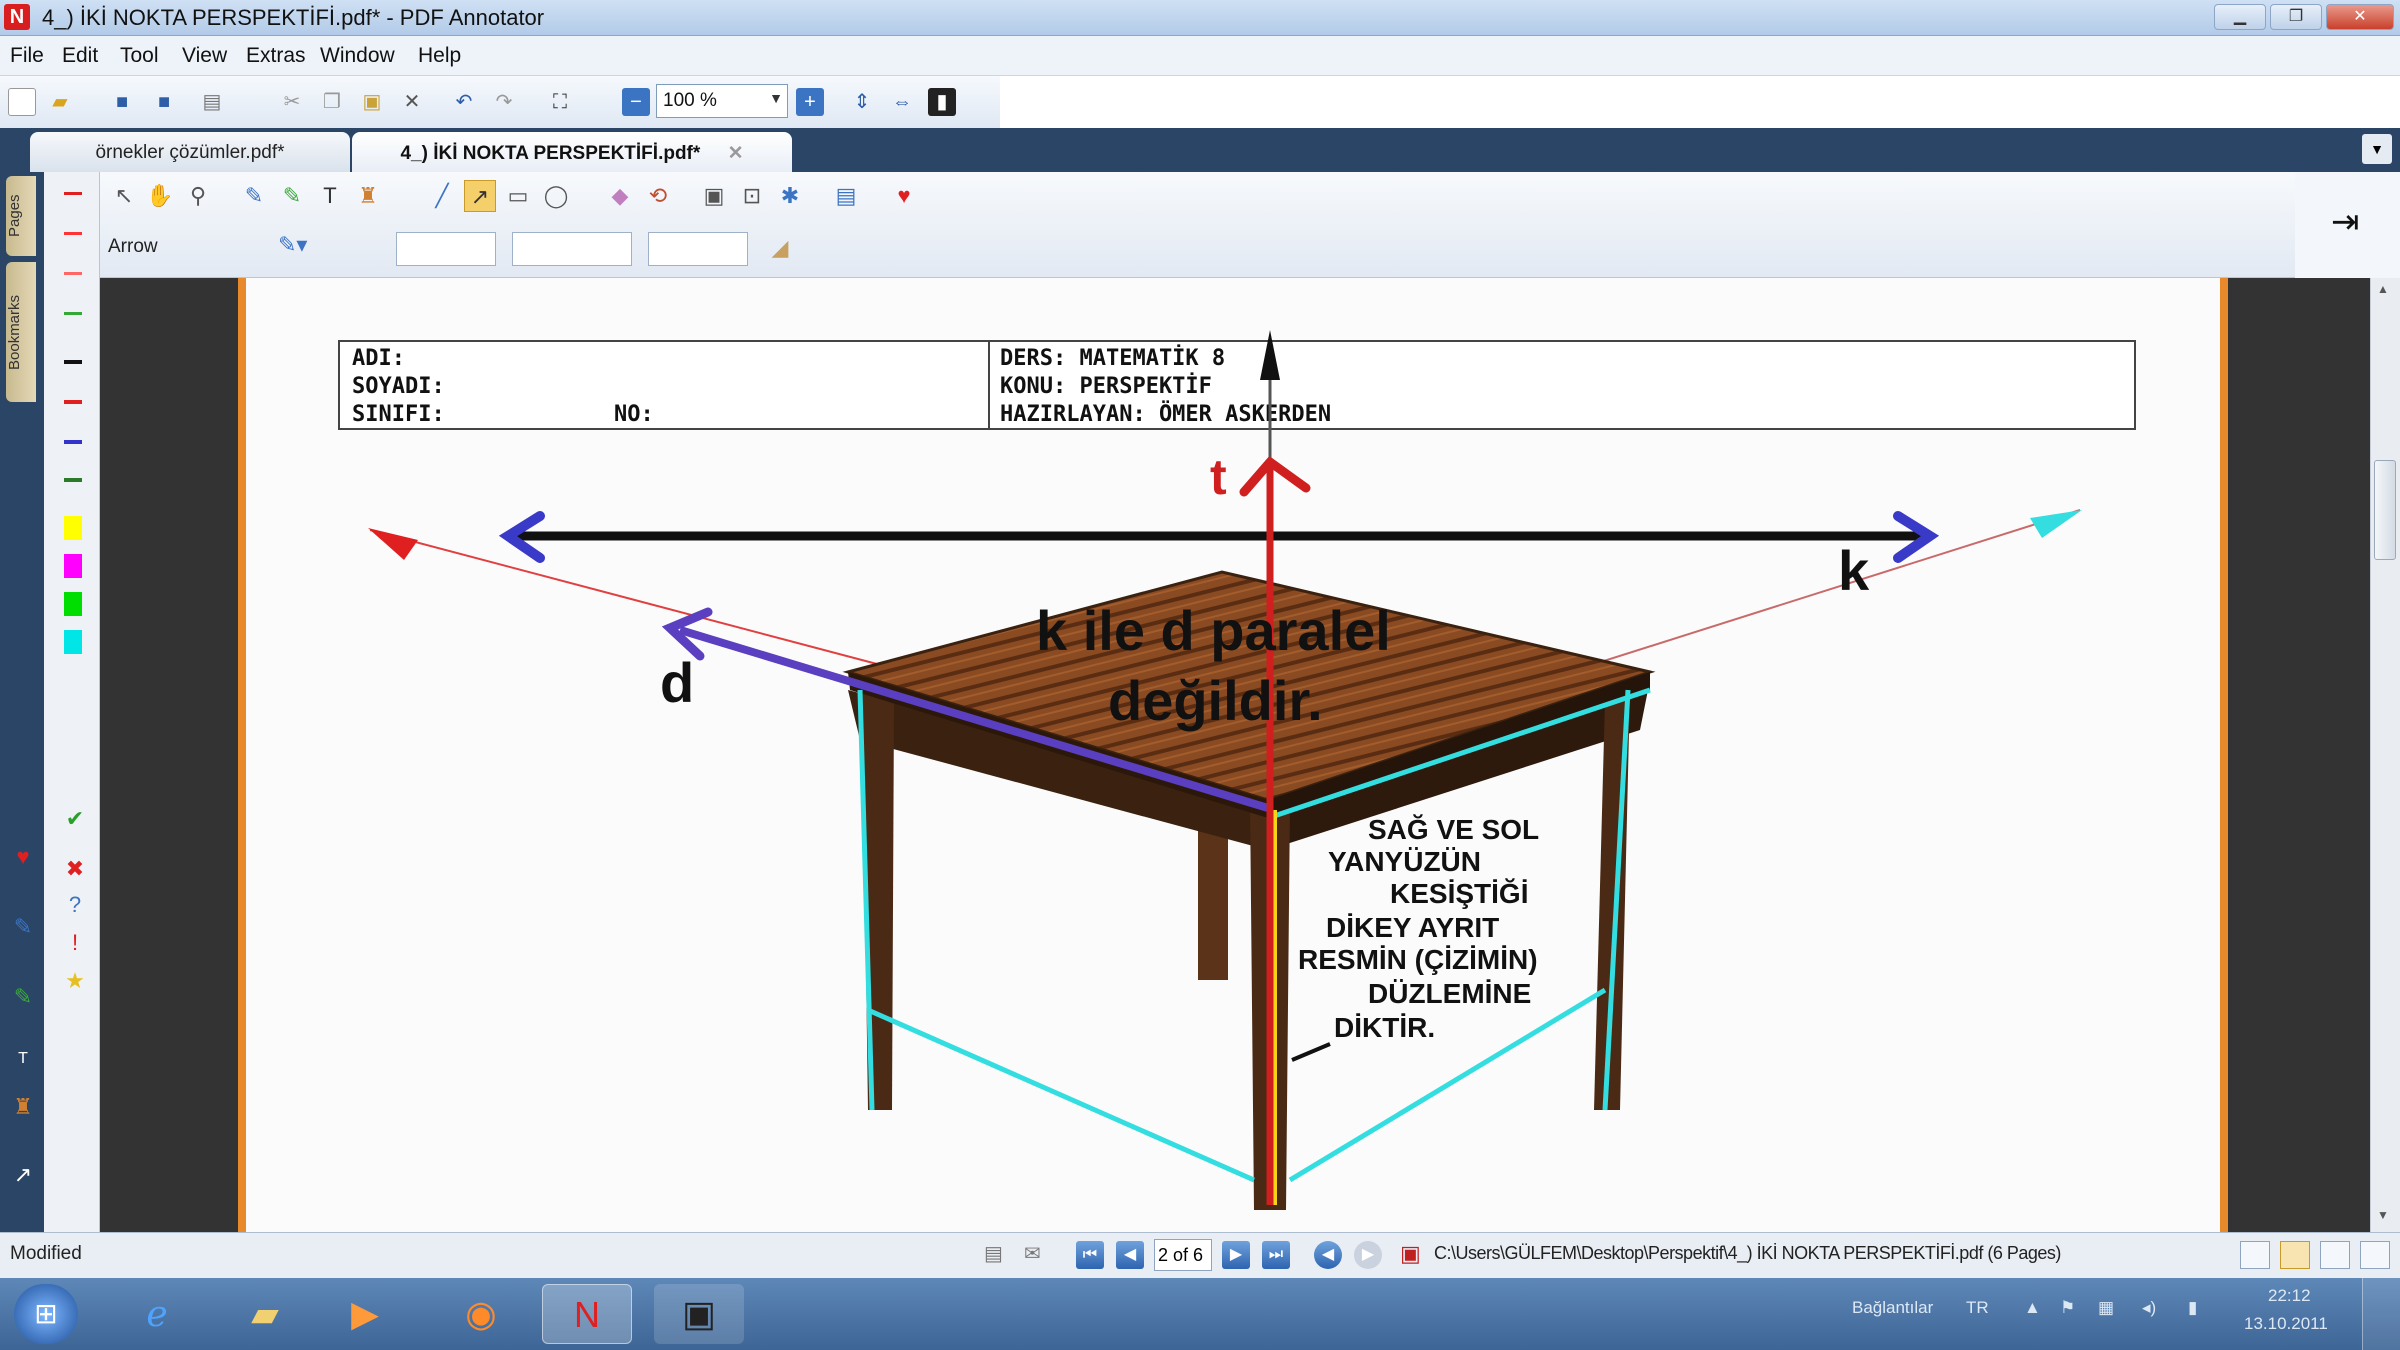 The image size is (2400, 1350). Describe the element at coordinates (1215, 700) in the screenshot. I see `statement-line-2: değildir.` at that location.